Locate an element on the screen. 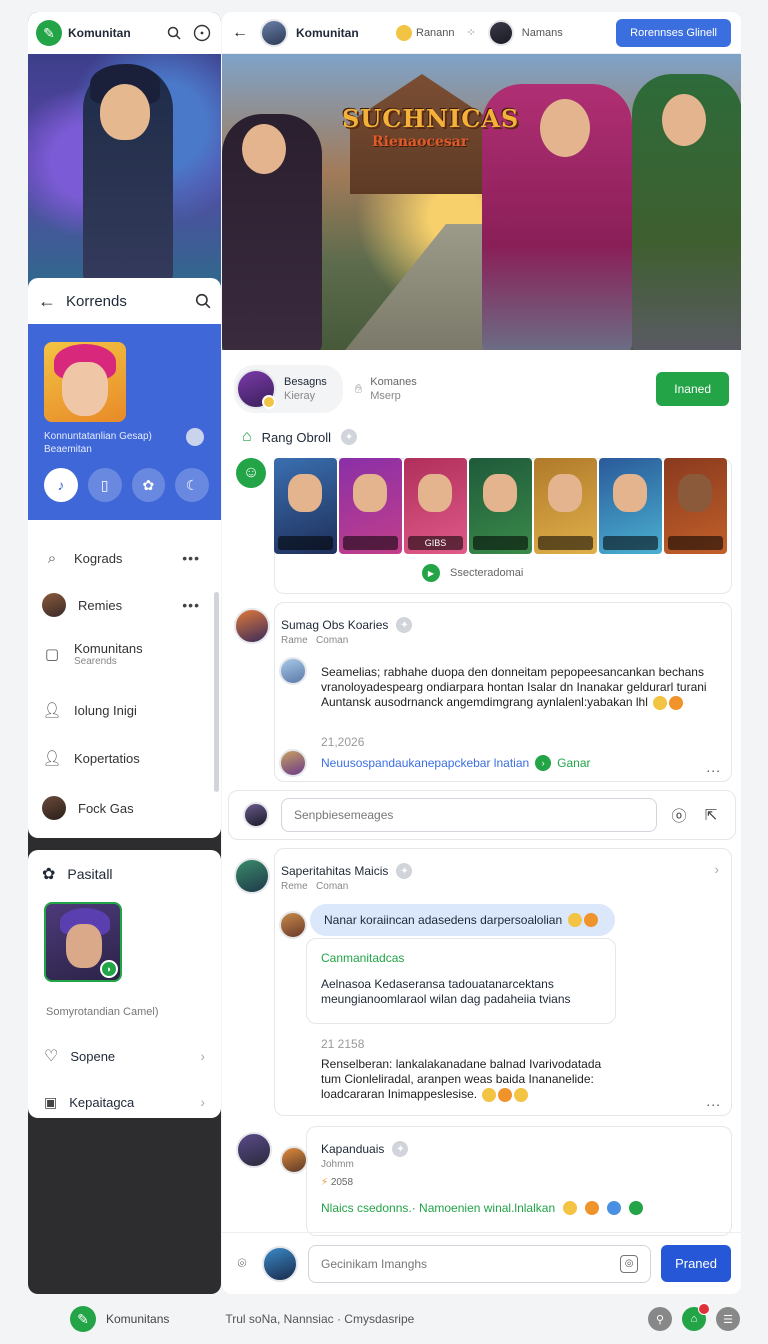 Image resolution: width=768 pixels, height=1344 pixels. play-icon: ▶ is located at coordinates (431, 573).